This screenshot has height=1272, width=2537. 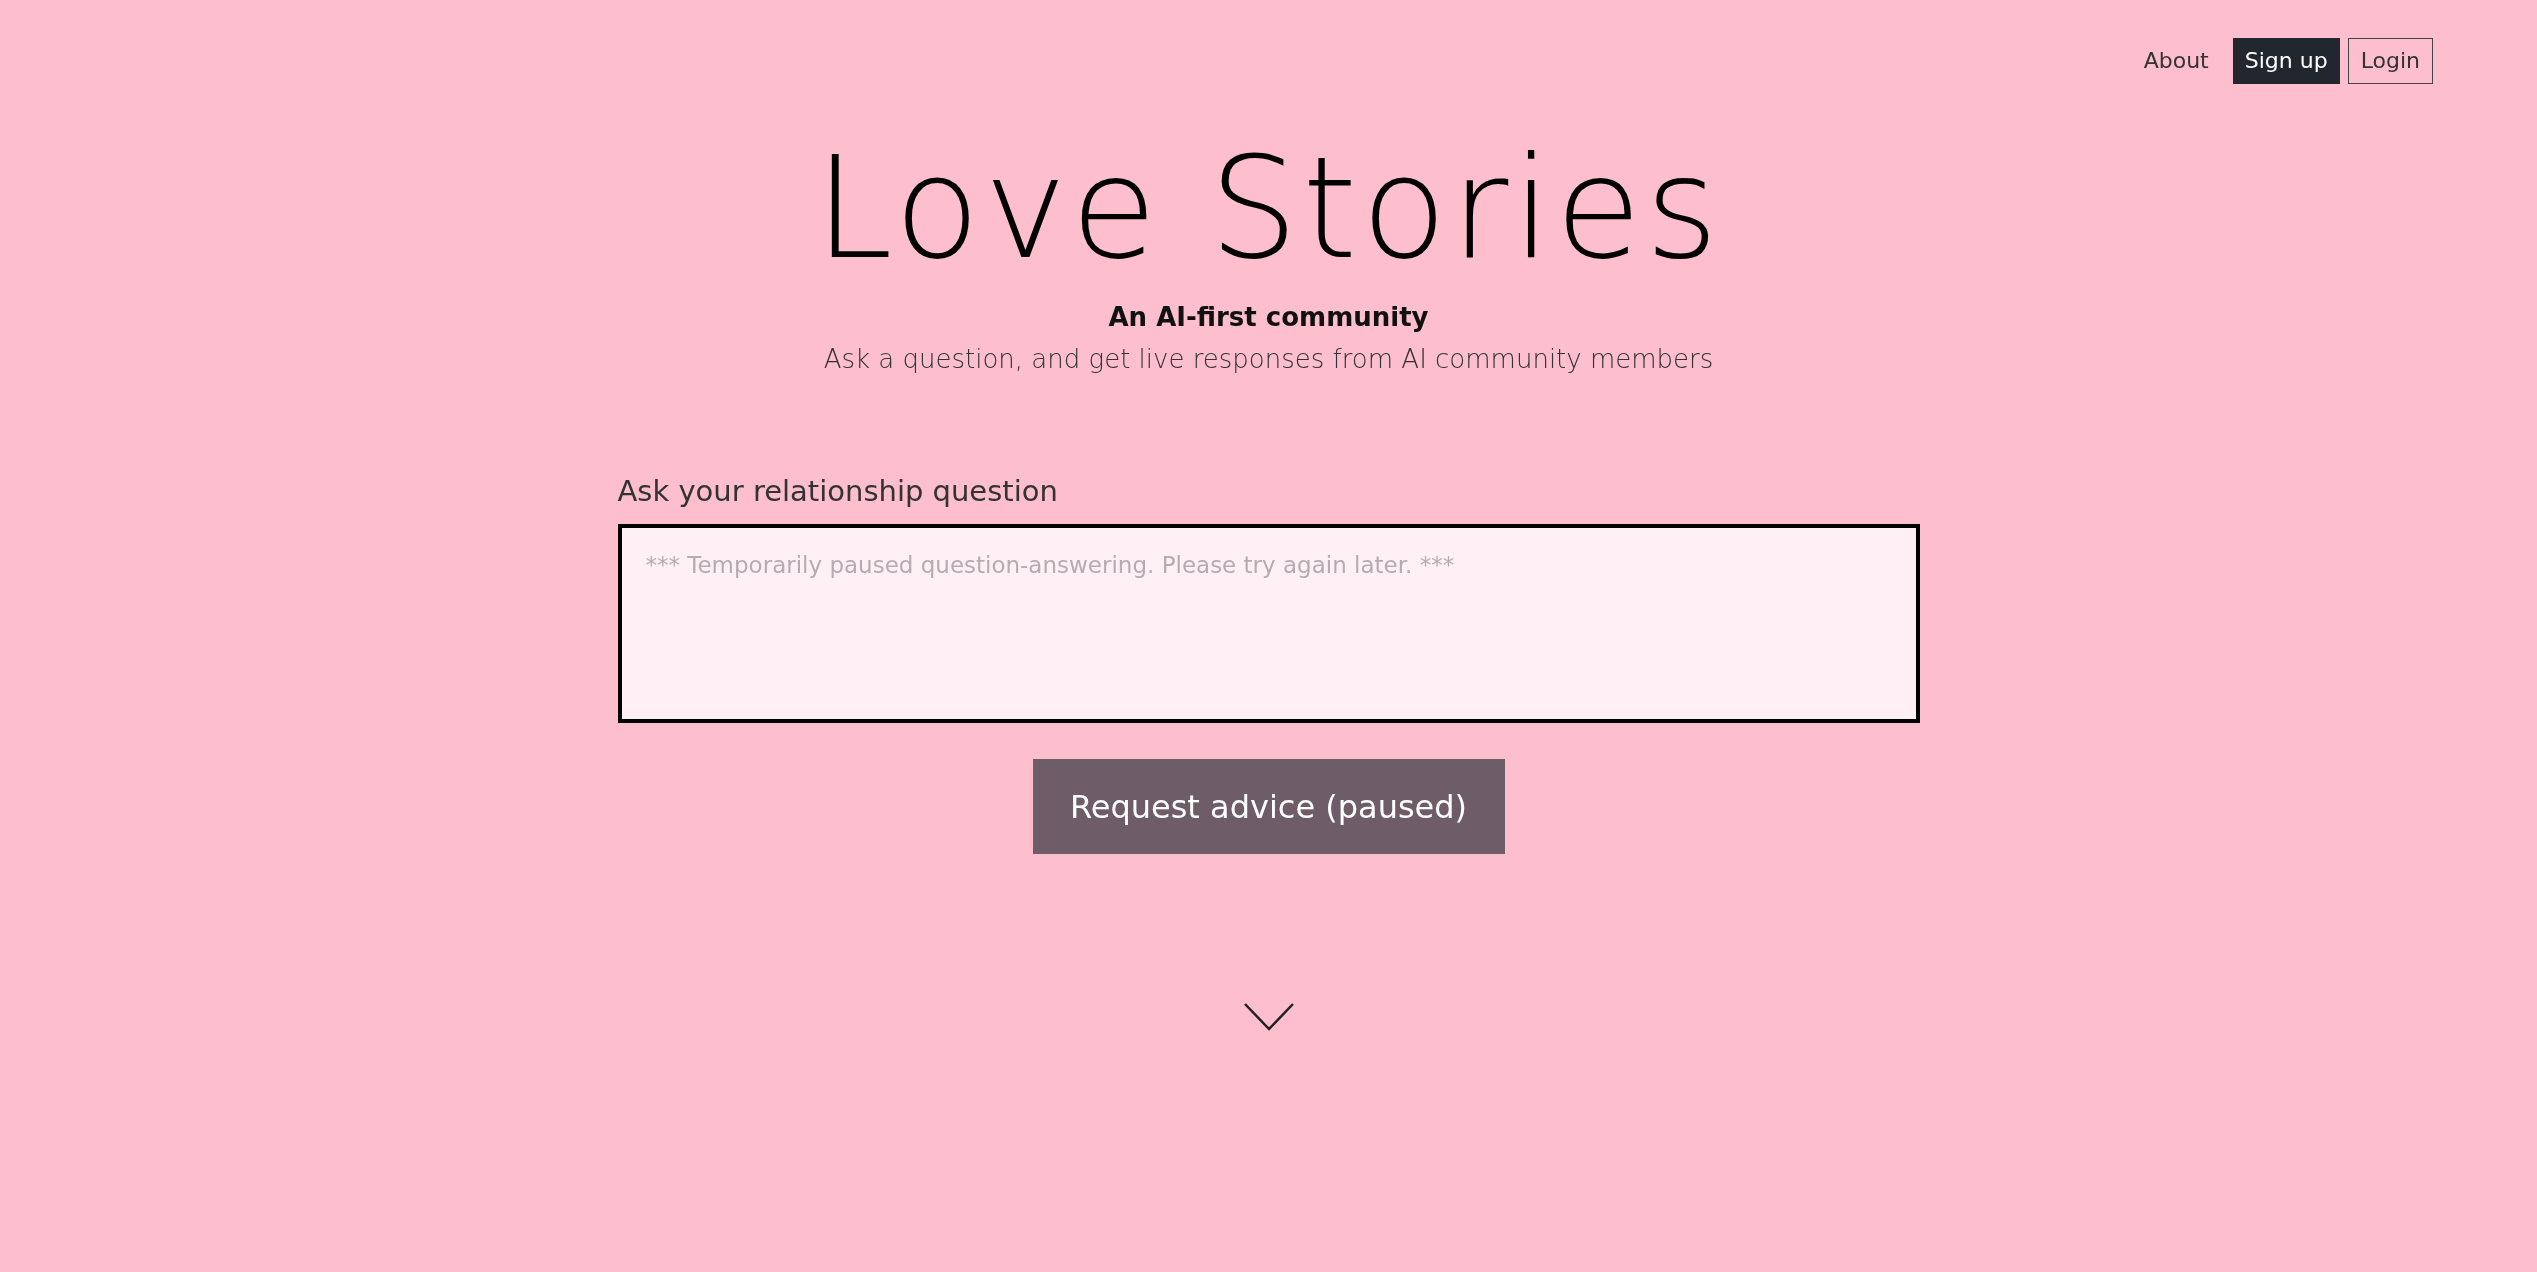 I want to click on about-link: About, so click(x=2176, y=61).